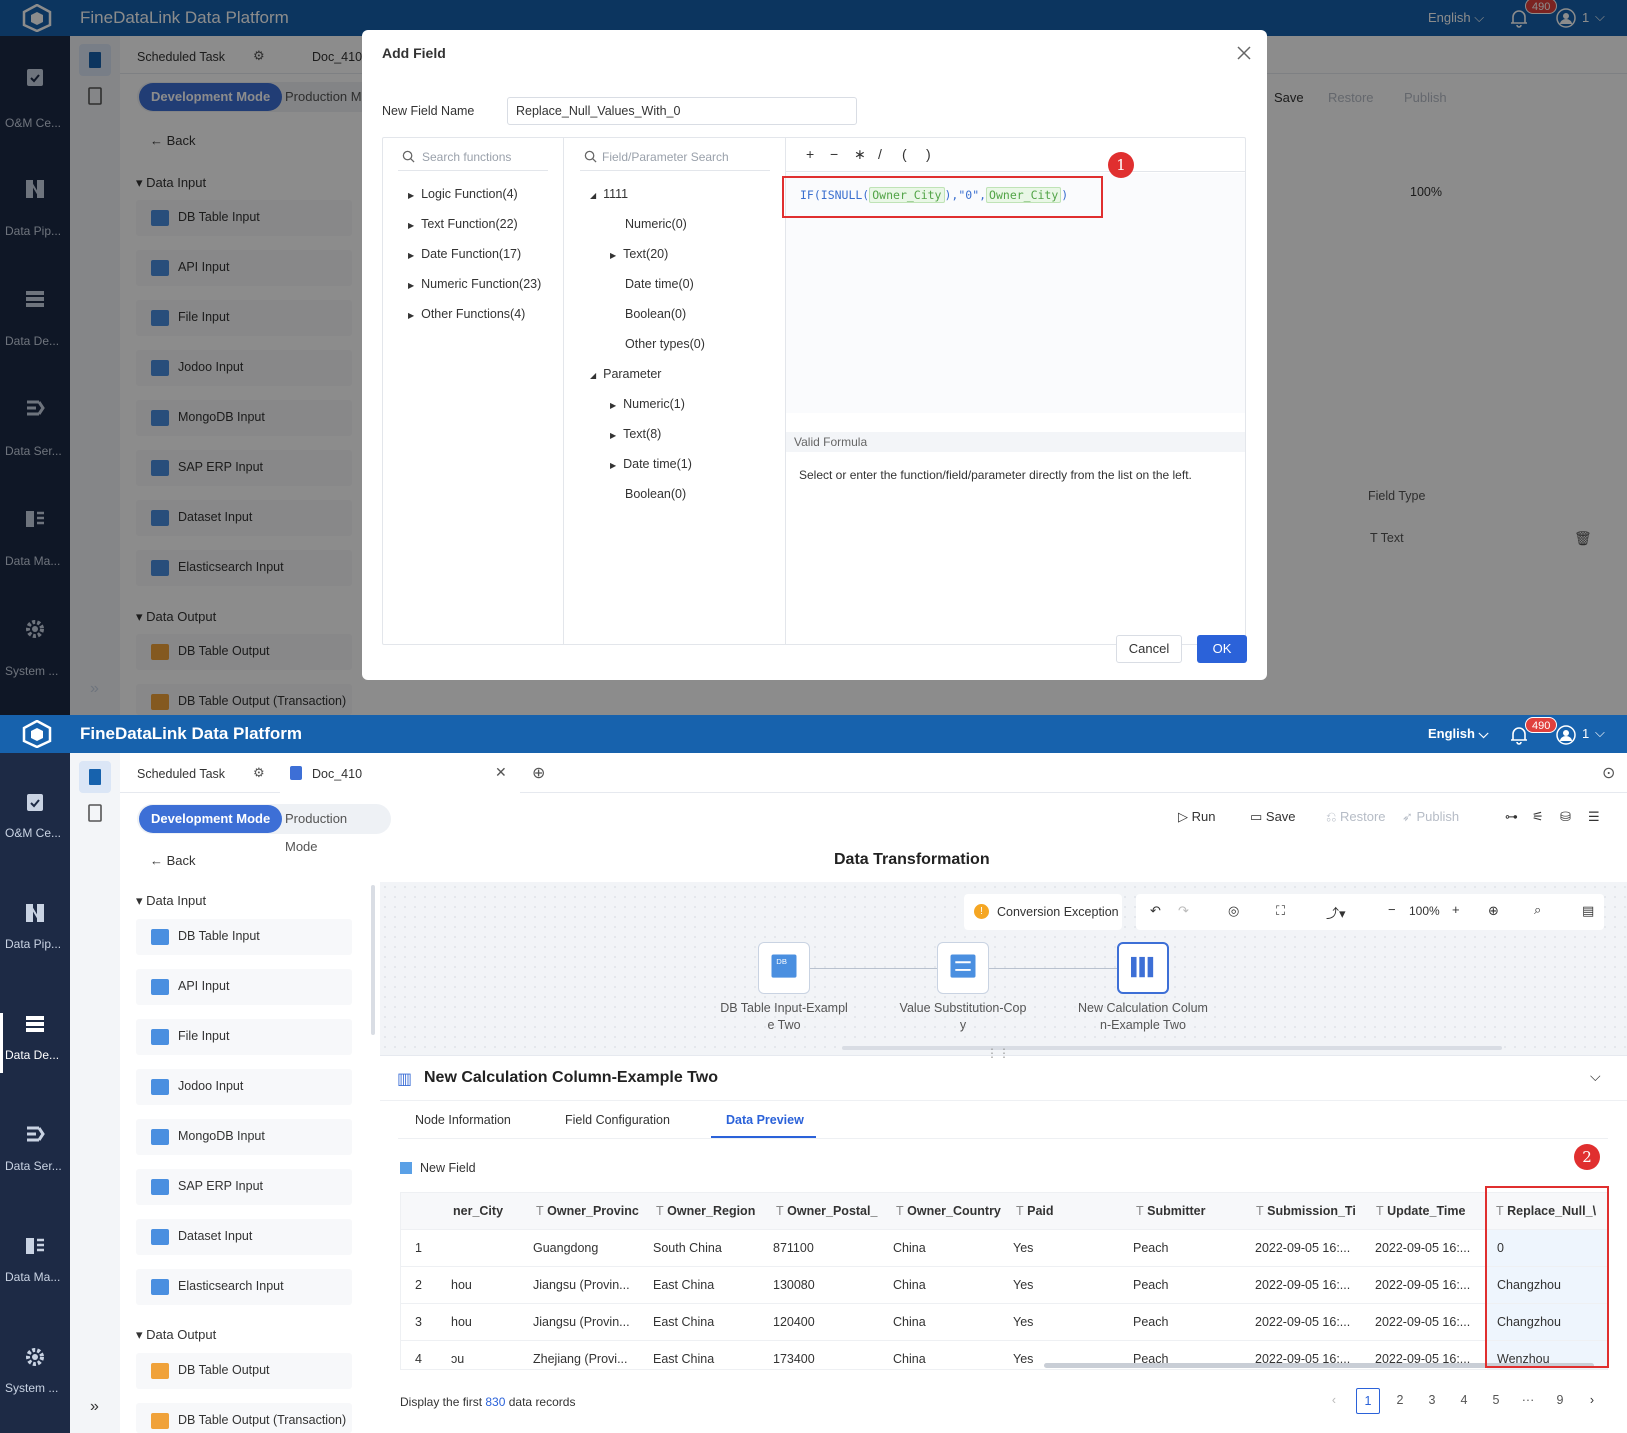 The height and width of the screenshot is (1433, 1627). Describe the element at coordinates (639, 254) in the screenshot. I see `field-text: ▶ Text(20)` at that location.